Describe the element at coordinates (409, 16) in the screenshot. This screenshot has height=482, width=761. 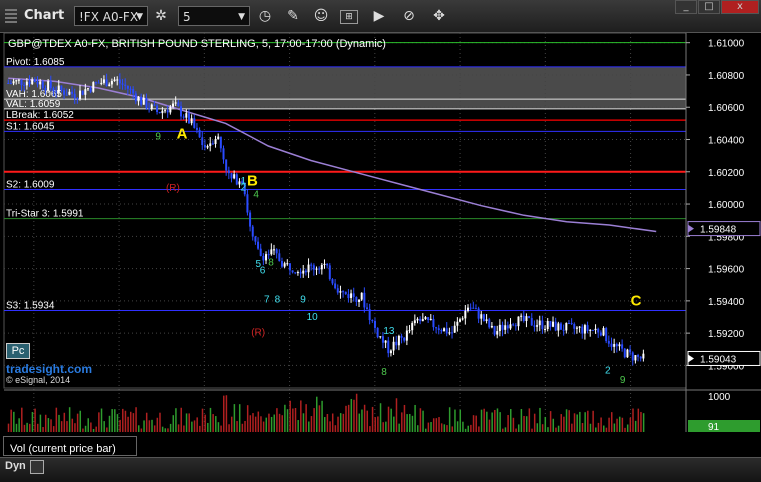
I see `link-icon: ⊘` at that location.